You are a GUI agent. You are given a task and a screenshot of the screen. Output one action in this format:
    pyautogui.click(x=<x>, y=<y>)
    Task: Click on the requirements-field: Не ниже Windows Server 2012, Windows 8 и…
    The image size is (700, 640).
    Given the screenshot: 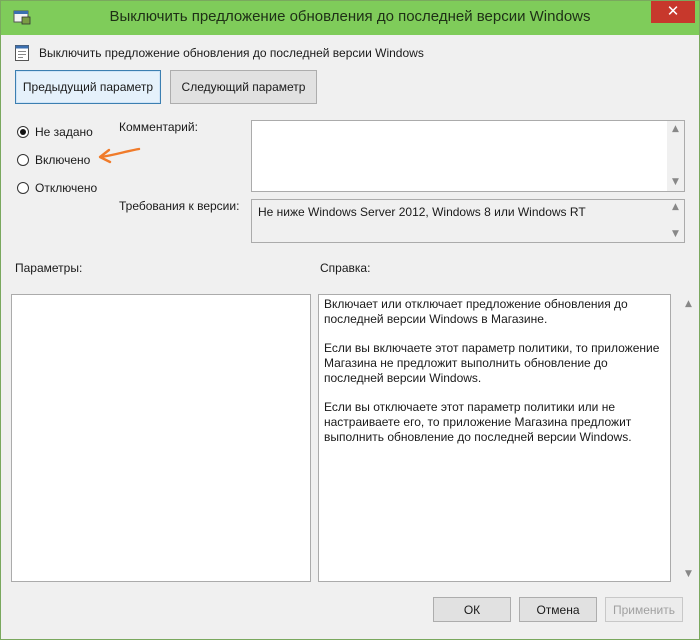 What is the action you would take?
    pyautogui.click(x=468, y=221)
    